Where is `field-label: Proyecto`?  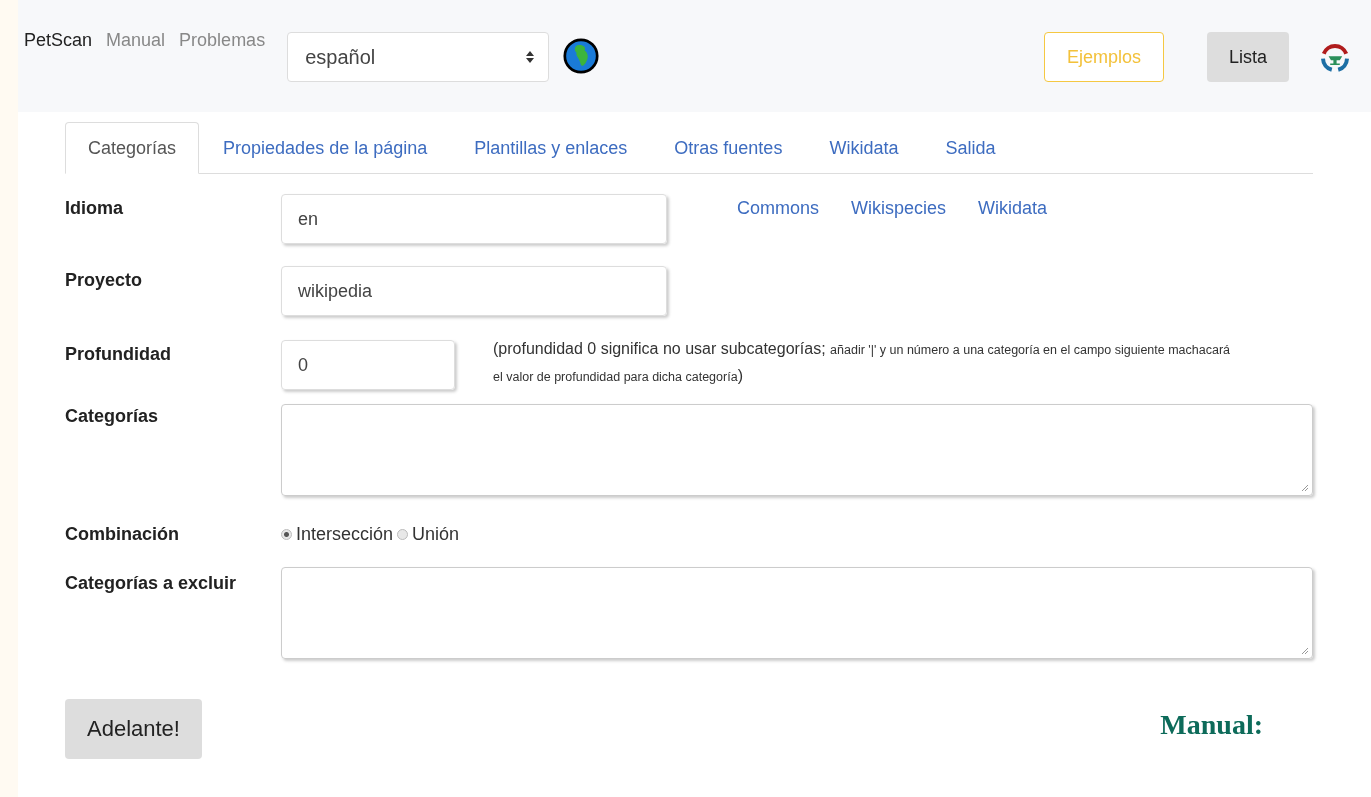 field-label: Proyecto is located at coordinates (104, 280).